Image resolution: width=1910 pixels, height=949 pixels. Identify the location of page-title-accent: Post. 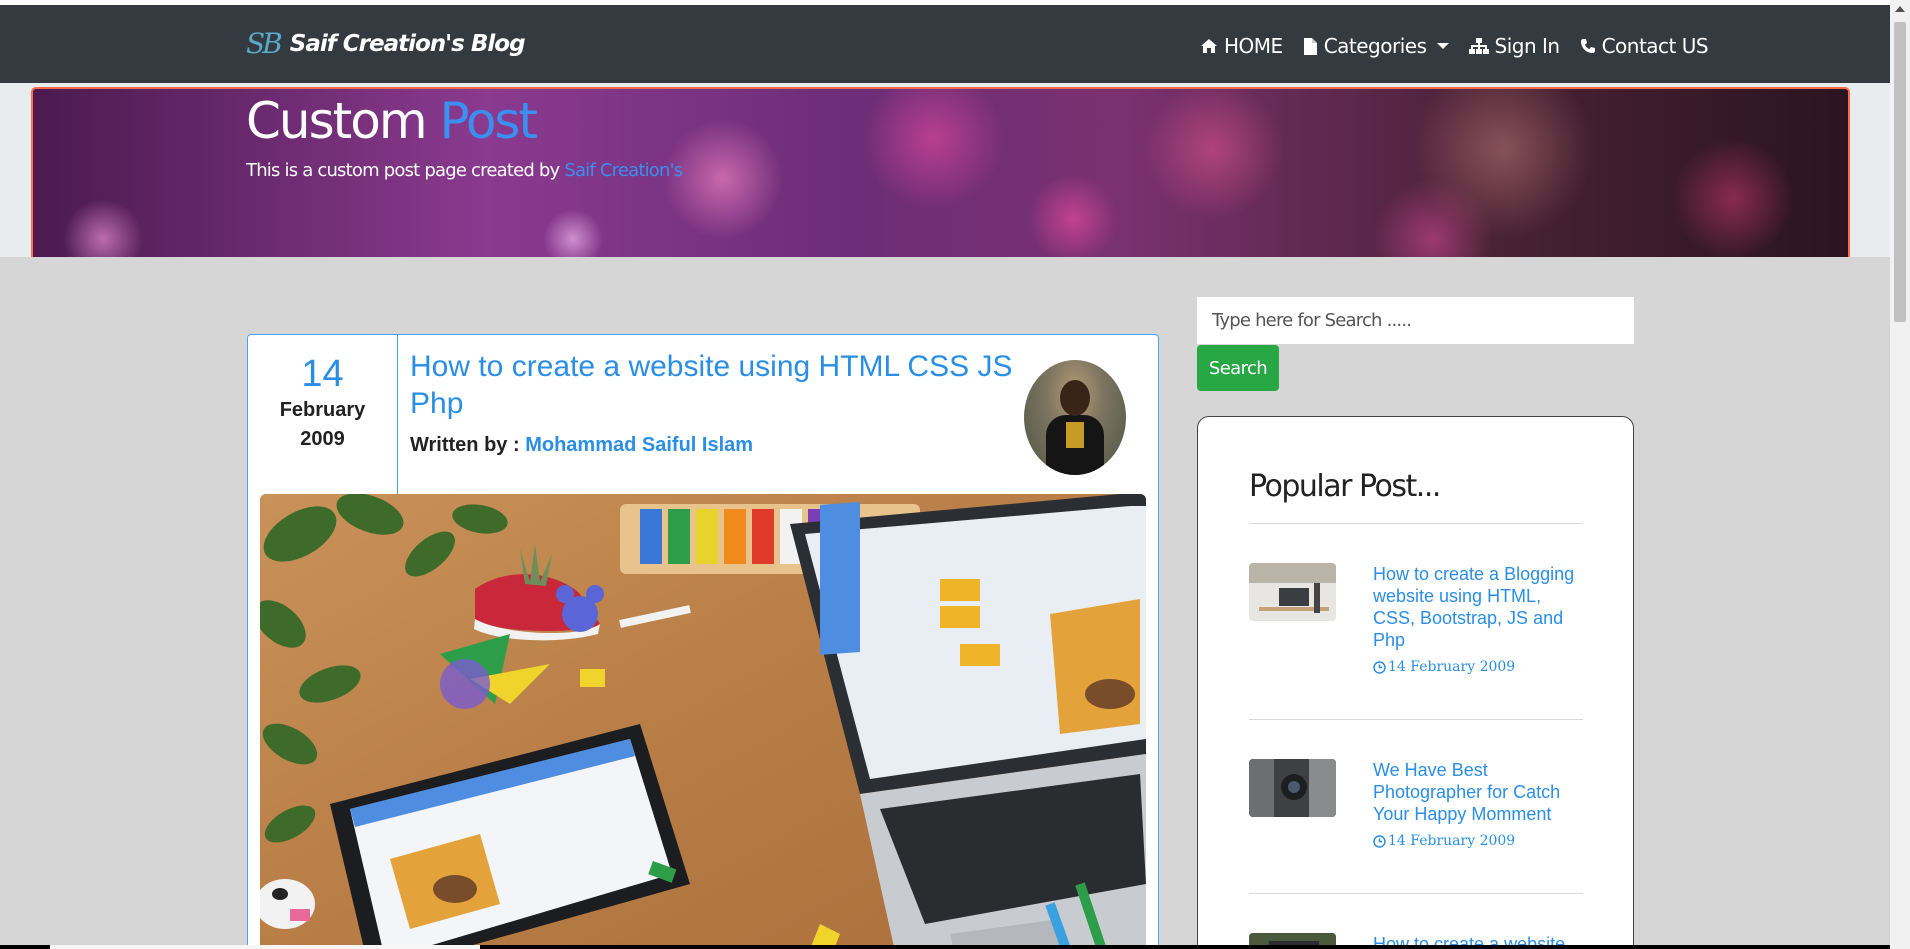
(488, 121).